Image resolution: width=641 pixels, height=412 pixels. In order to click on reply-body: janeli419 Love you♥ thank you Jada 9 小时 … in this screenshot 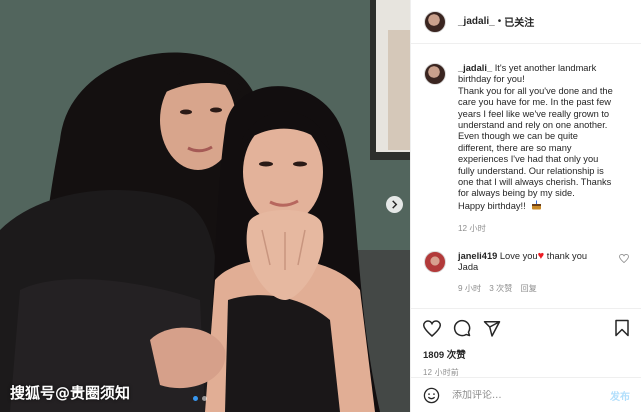, I will do `click(538, 271)`.